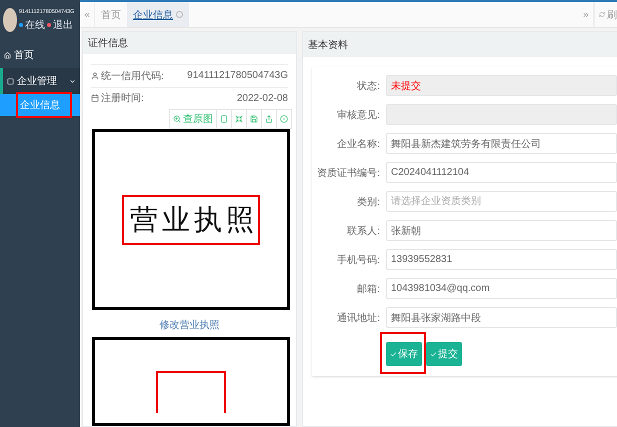 The width and height of the screenshot is (617, 427). I want to click on field-label: 类别:, so click(368, 202).